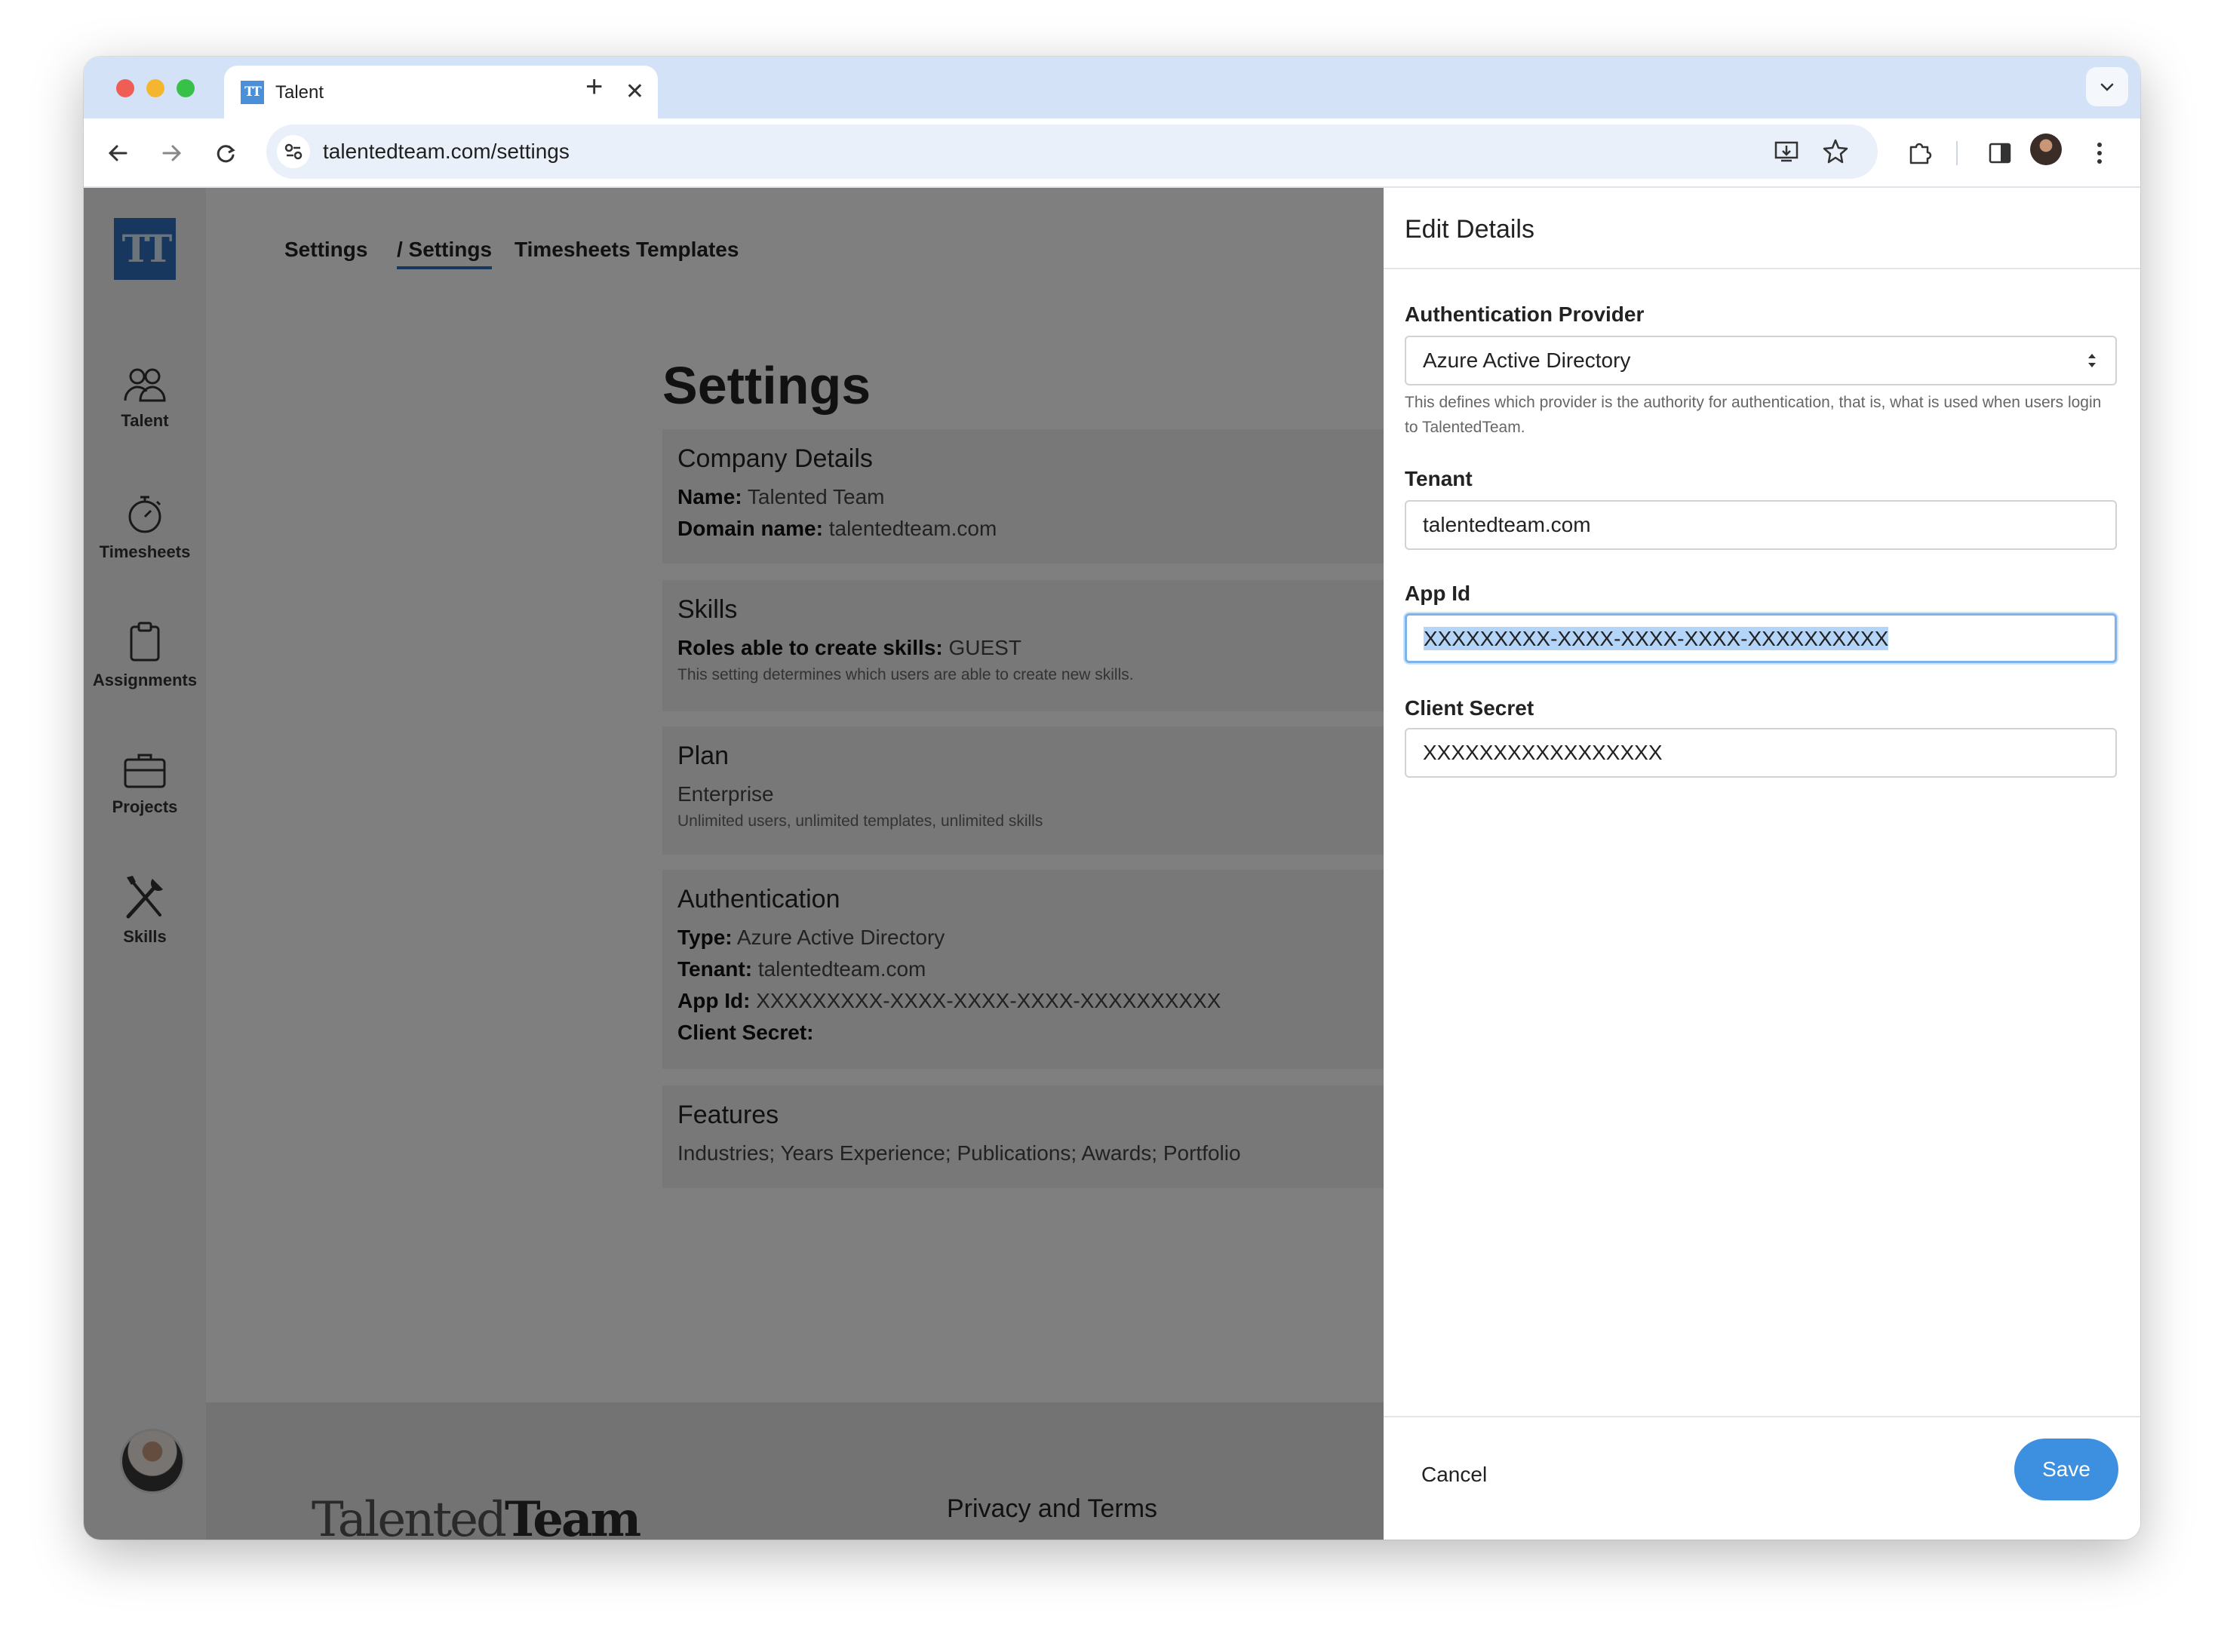 This screenshot has width=2224, height=1652. What do you see at coordinates (1469, 229) in the screenshot?
I see `drawer-title: Edit Details` at bounding box center [1469, 229].